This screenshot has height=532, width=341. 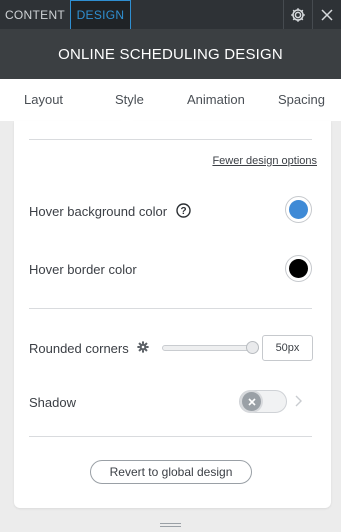 I want to click on toggle-knob, so click(x=251, y=401).